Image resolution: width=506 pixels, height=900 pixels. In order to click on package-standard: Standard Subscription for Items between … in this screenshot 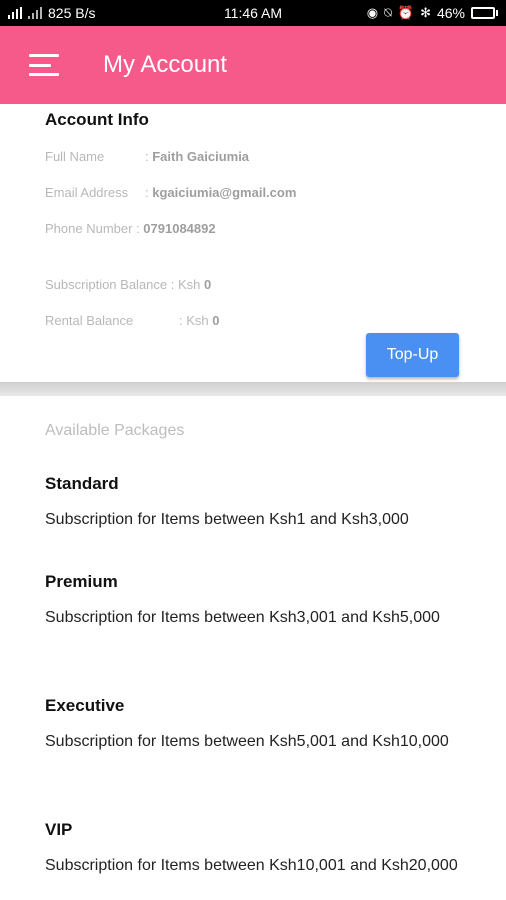, I will do `click(255, 503)`.